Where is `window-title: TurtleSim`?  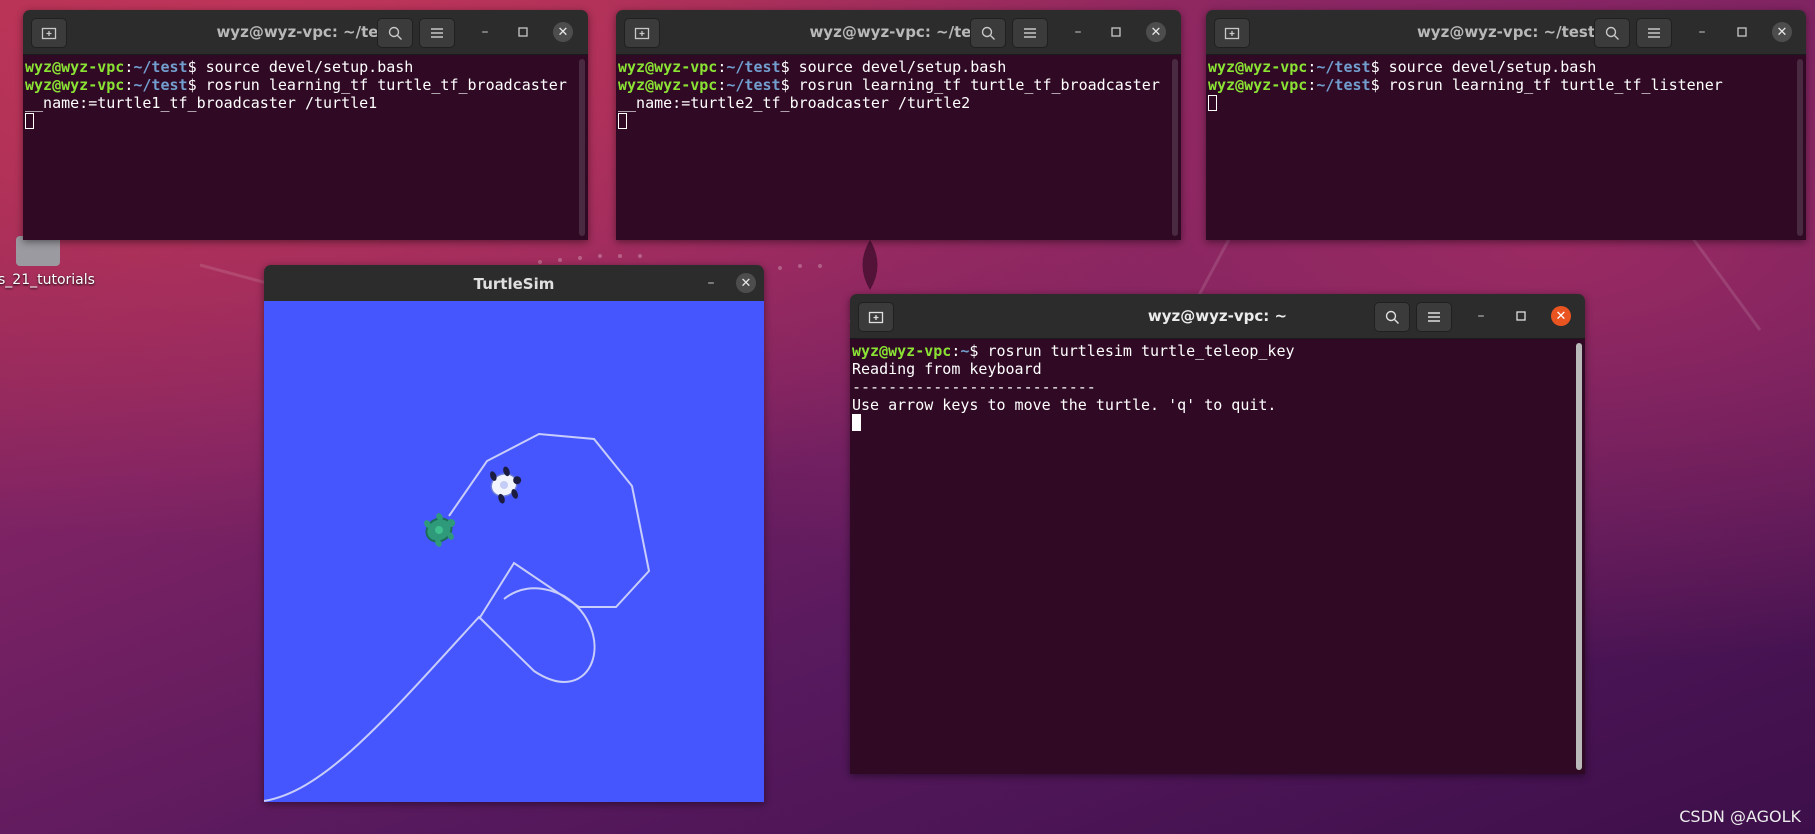
window-title: TurtleSim is located at coordinates (514, 284).